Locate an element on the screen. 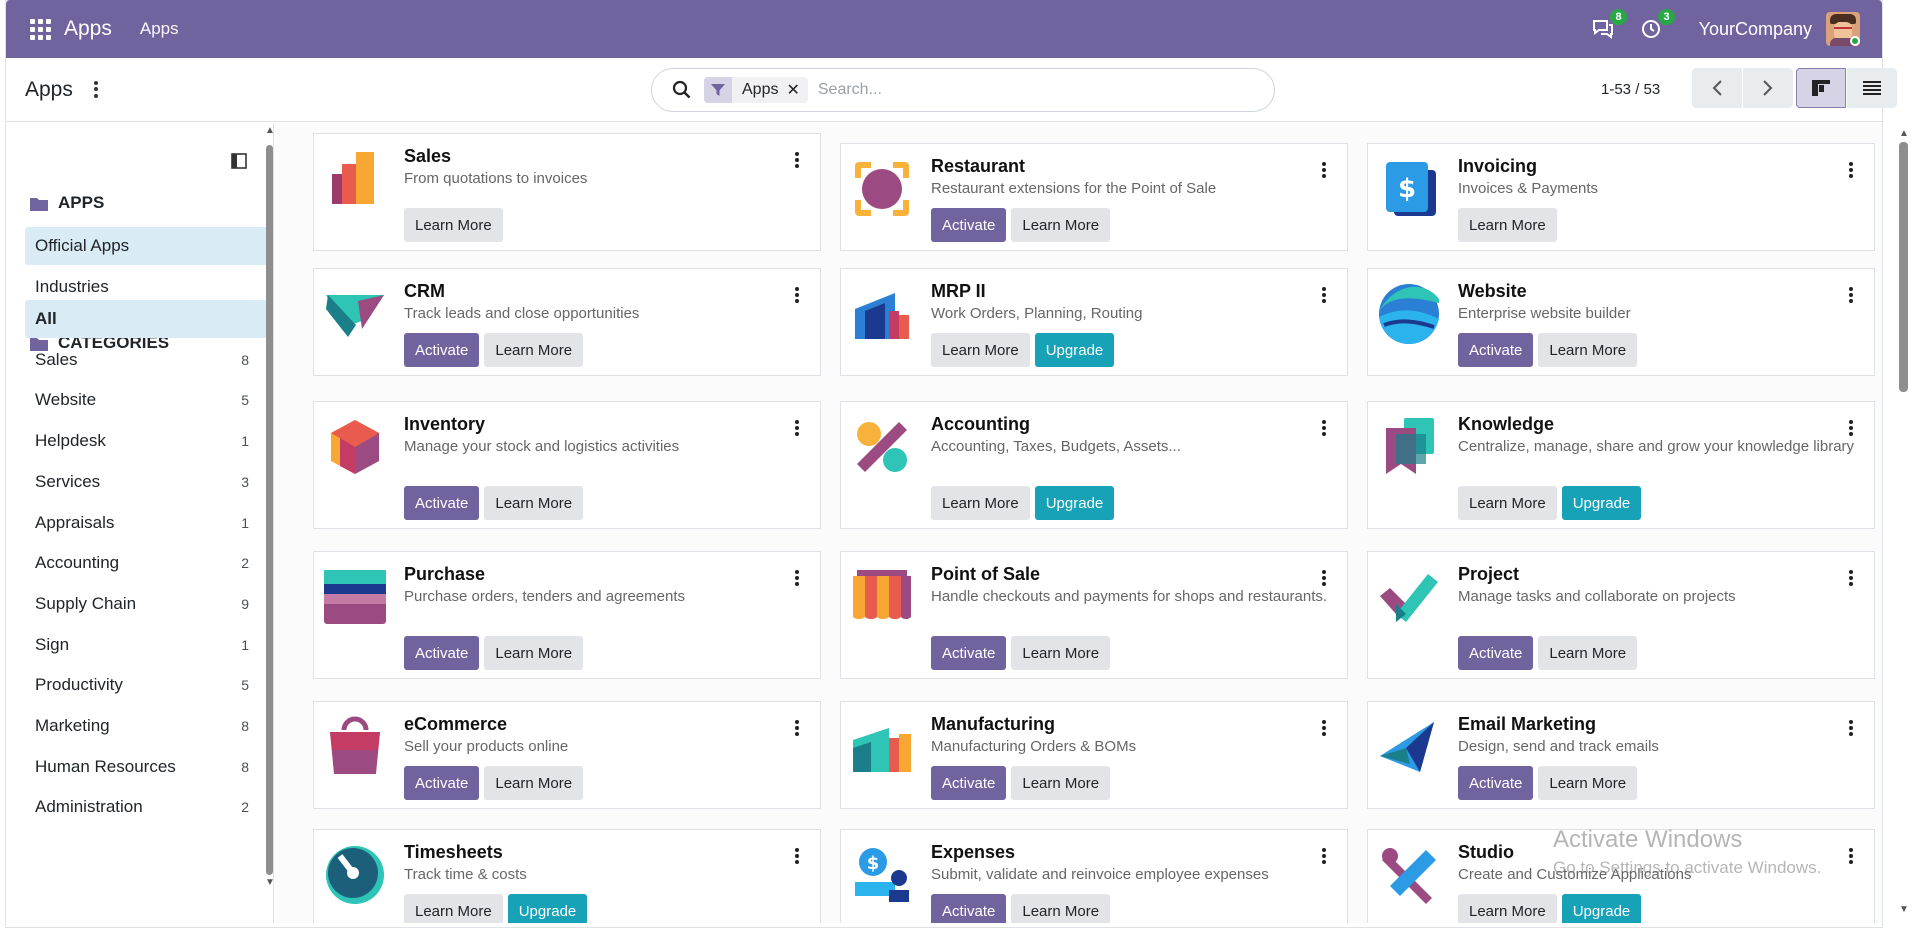 The image size is (1920, 931). user-avatar is located at coordinates (1843, 29).